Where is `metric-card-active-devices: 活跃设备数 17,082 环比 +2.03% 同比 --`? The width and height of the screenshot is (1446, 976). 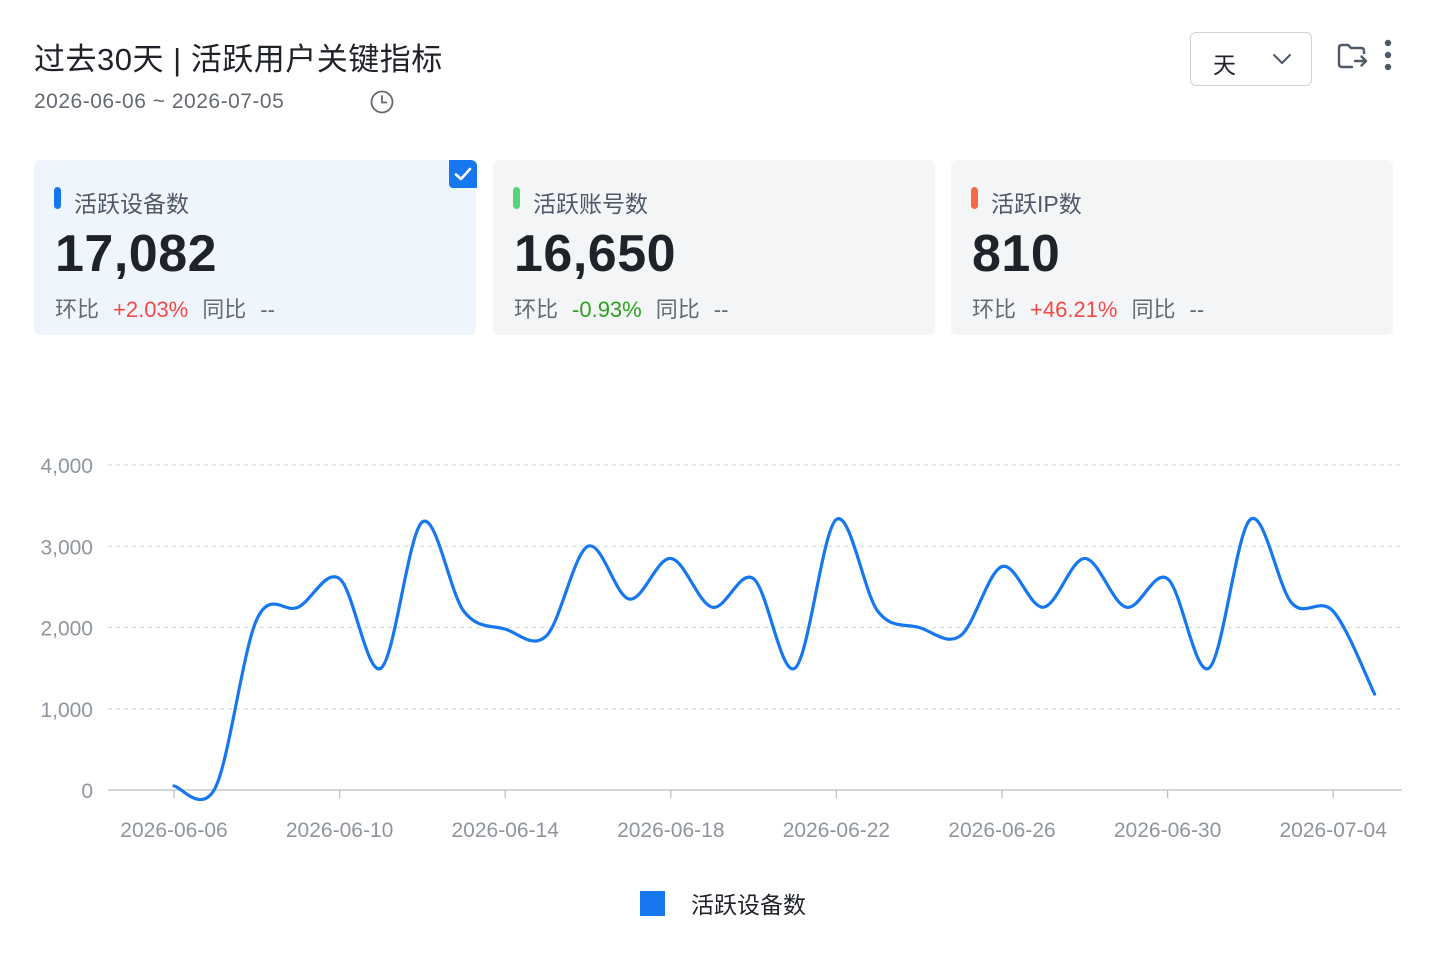 metric-card-active-devices: 活跃设备数 17,082 环比 +2.03% 同比 -- is located at coordinates (255, 247).